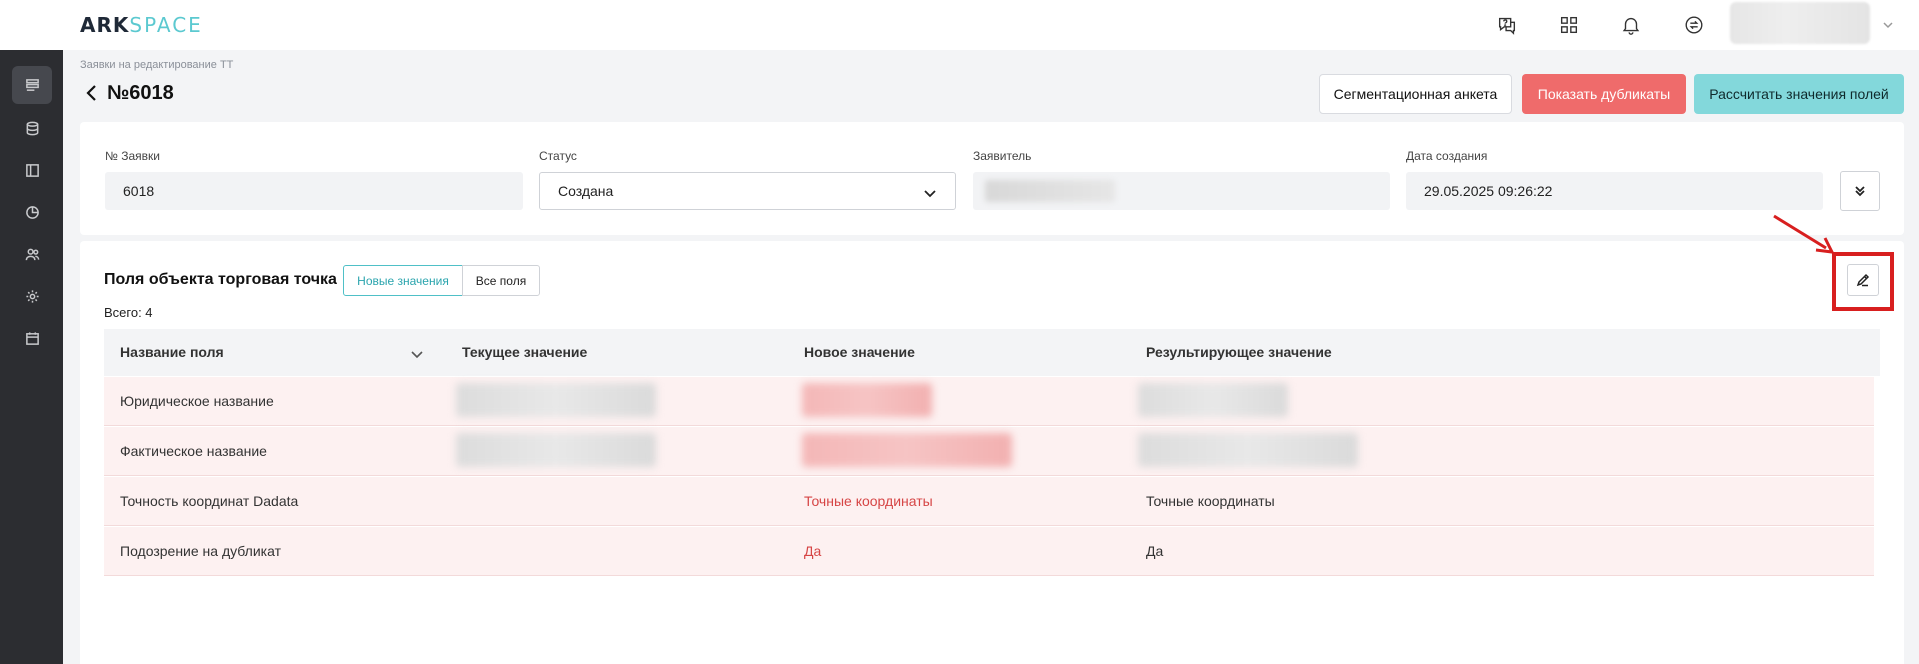 This screenshot has width=1919, height=664. I want to click on table-row: Подозрение на дубликат Да Да, so click(989, 551).